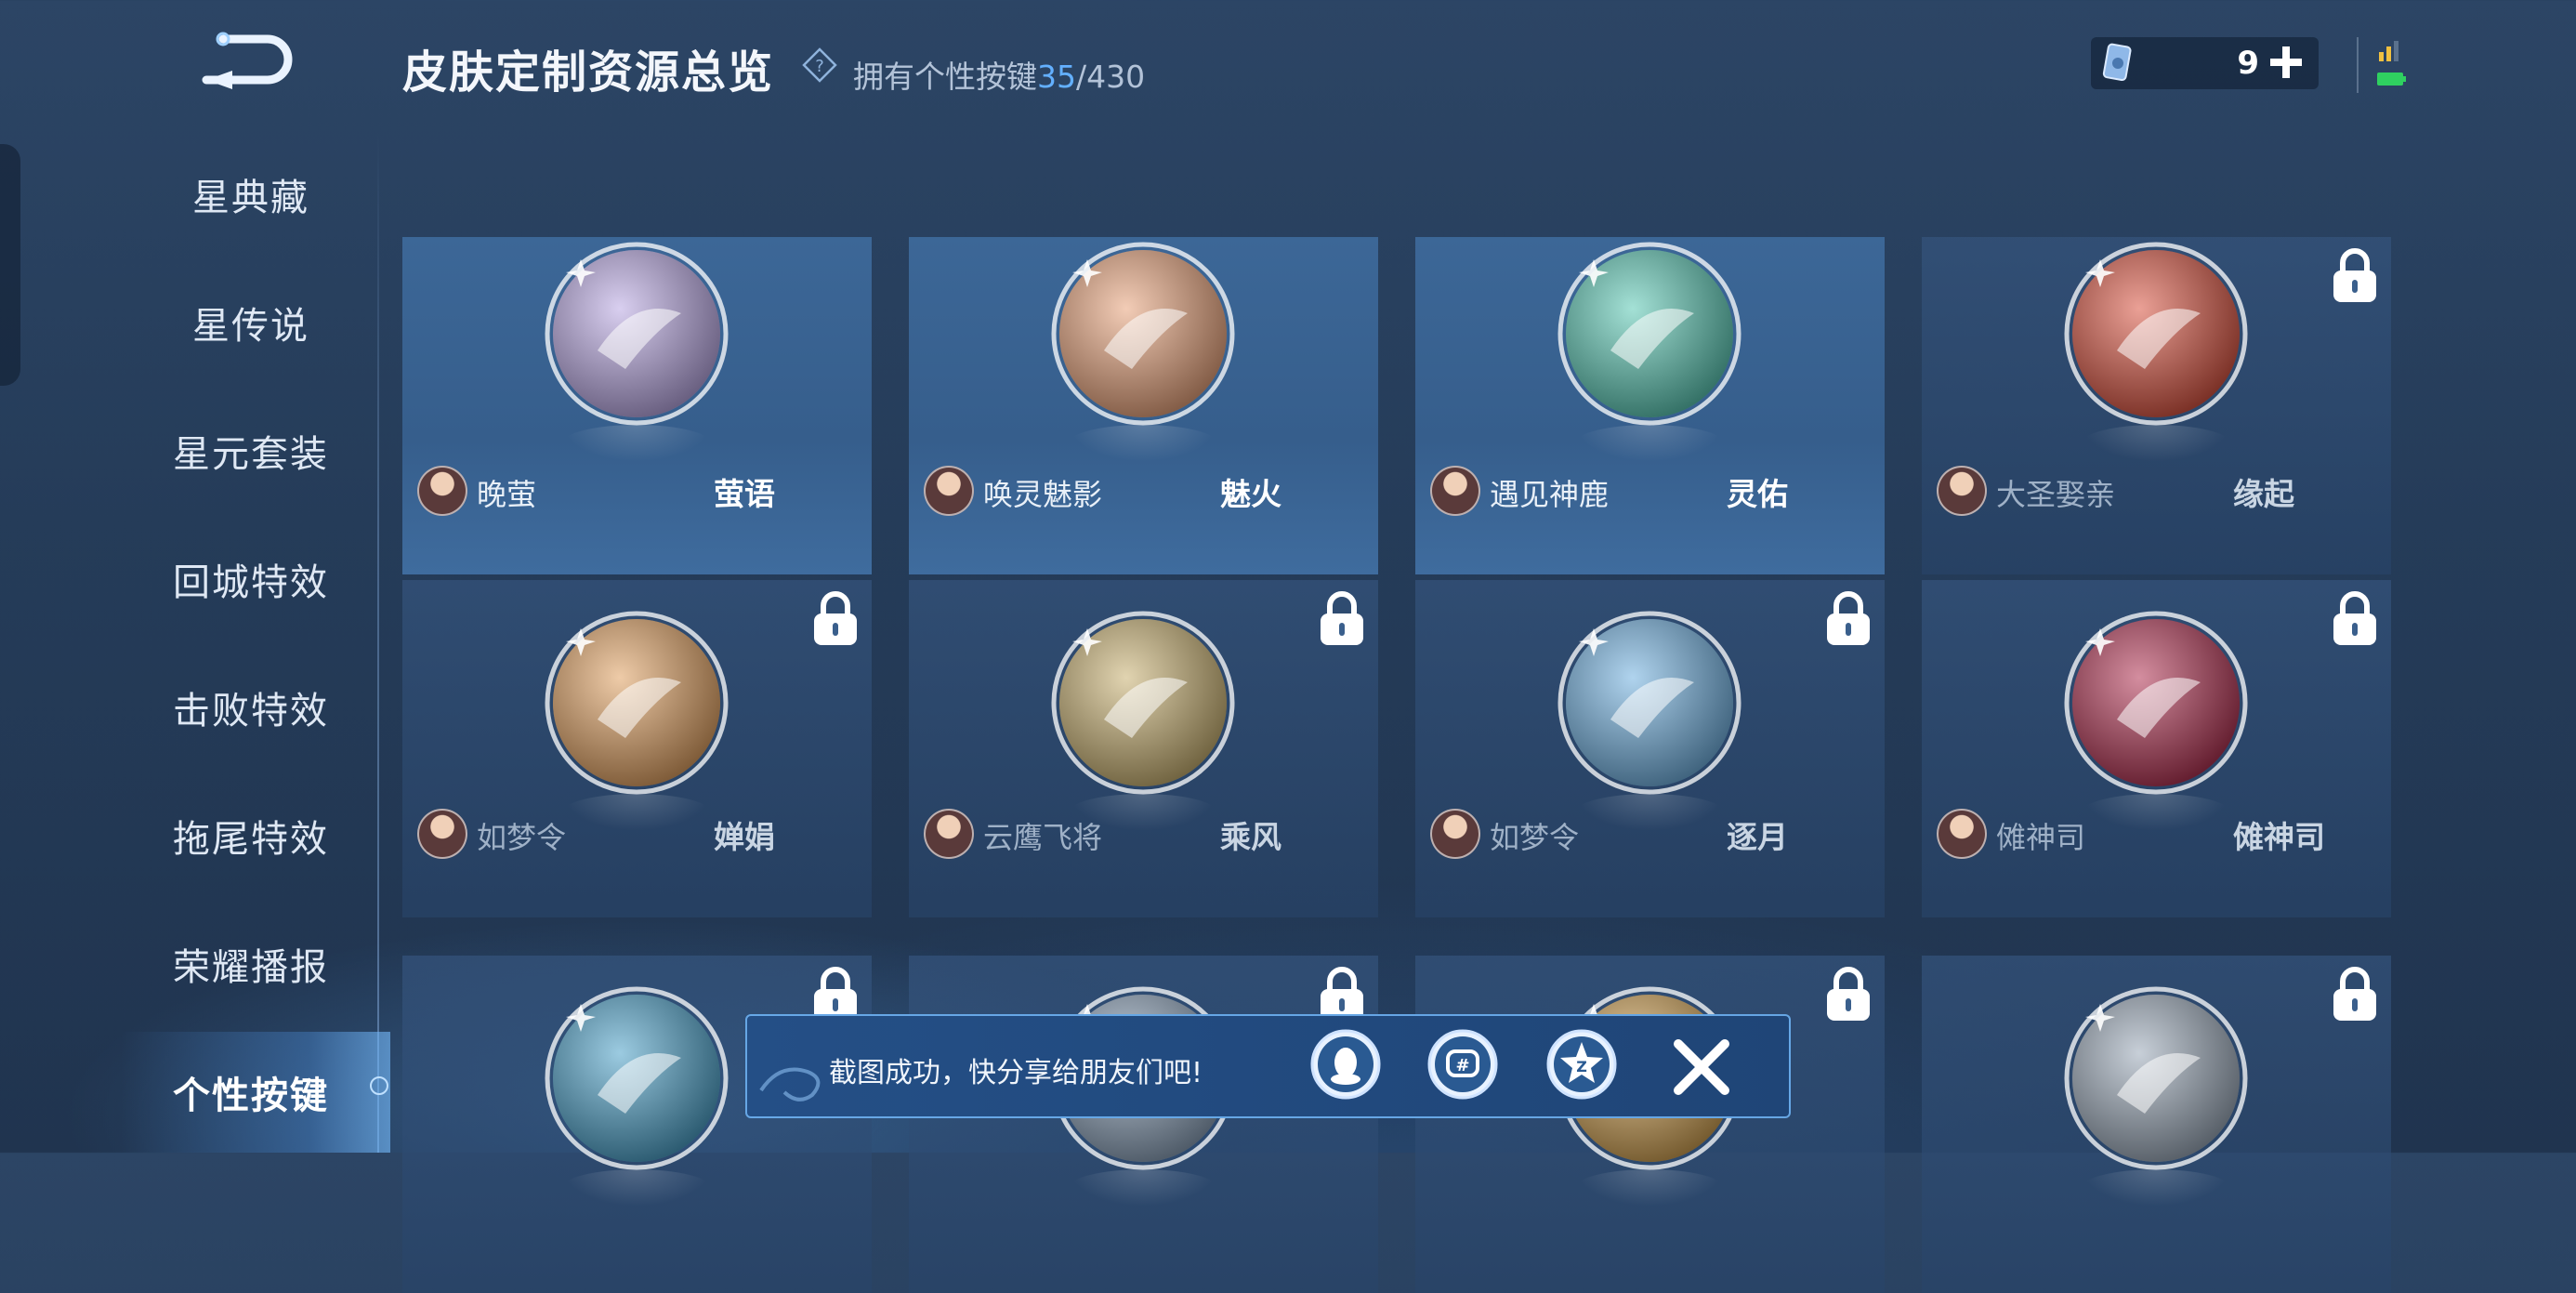 The width and height of the screenshot is (2576, 1293). What do you see at coordinates (790, 1084) in the screenshot?
I see `swirl-decoration-icon` at bounding box center [790, 1084].